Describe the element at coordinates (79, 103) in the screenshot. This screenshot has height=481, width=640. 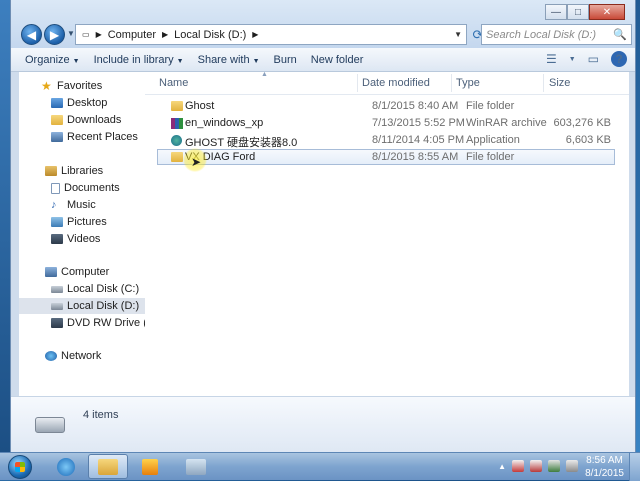
I see `sidebar-item-desktop: Desktop` at that location.